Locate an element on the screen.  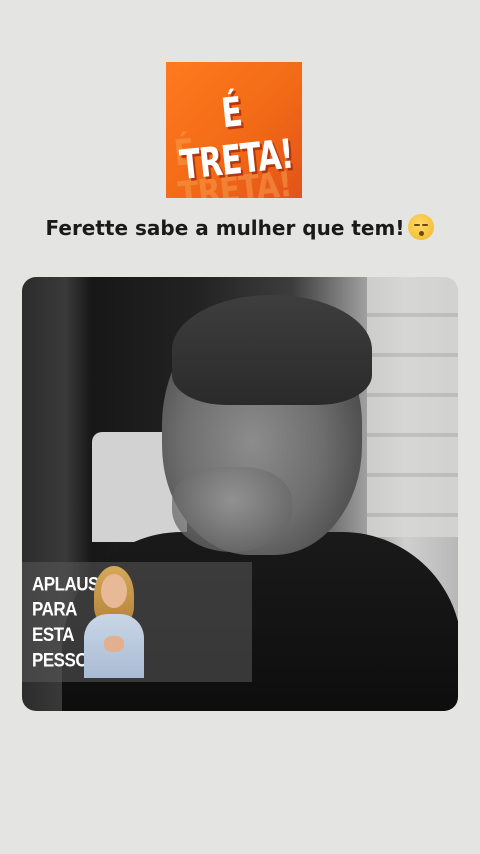
post-caption: Ferette sabe a mulher que tem! is located at coordinates (240, 227).